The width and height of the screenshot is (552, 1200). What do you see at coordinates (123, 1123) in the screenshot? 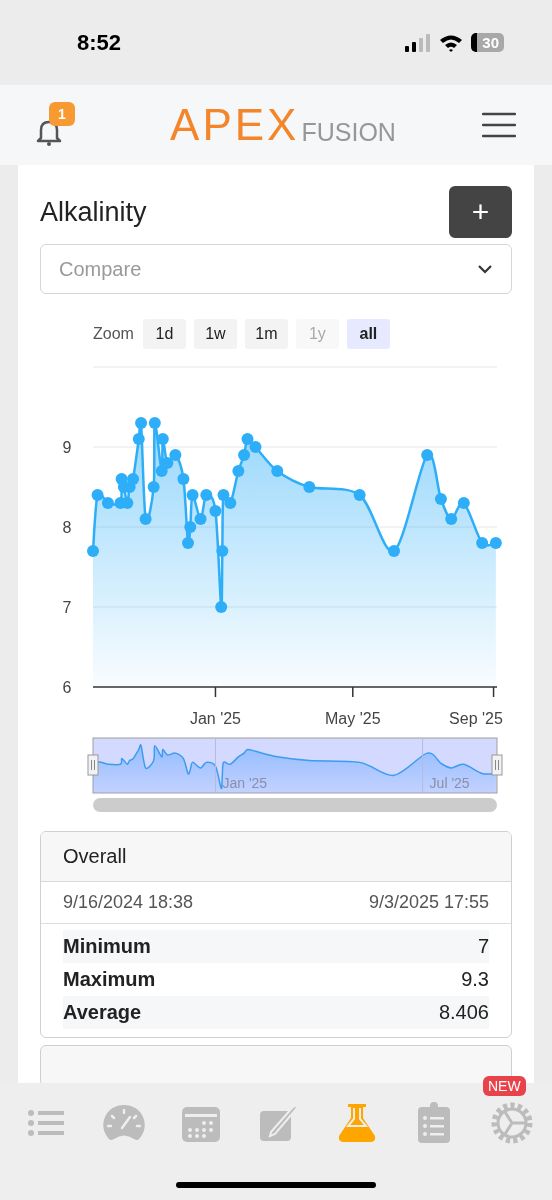
I see `gauge-icon` at bounding box center [123, 1123].